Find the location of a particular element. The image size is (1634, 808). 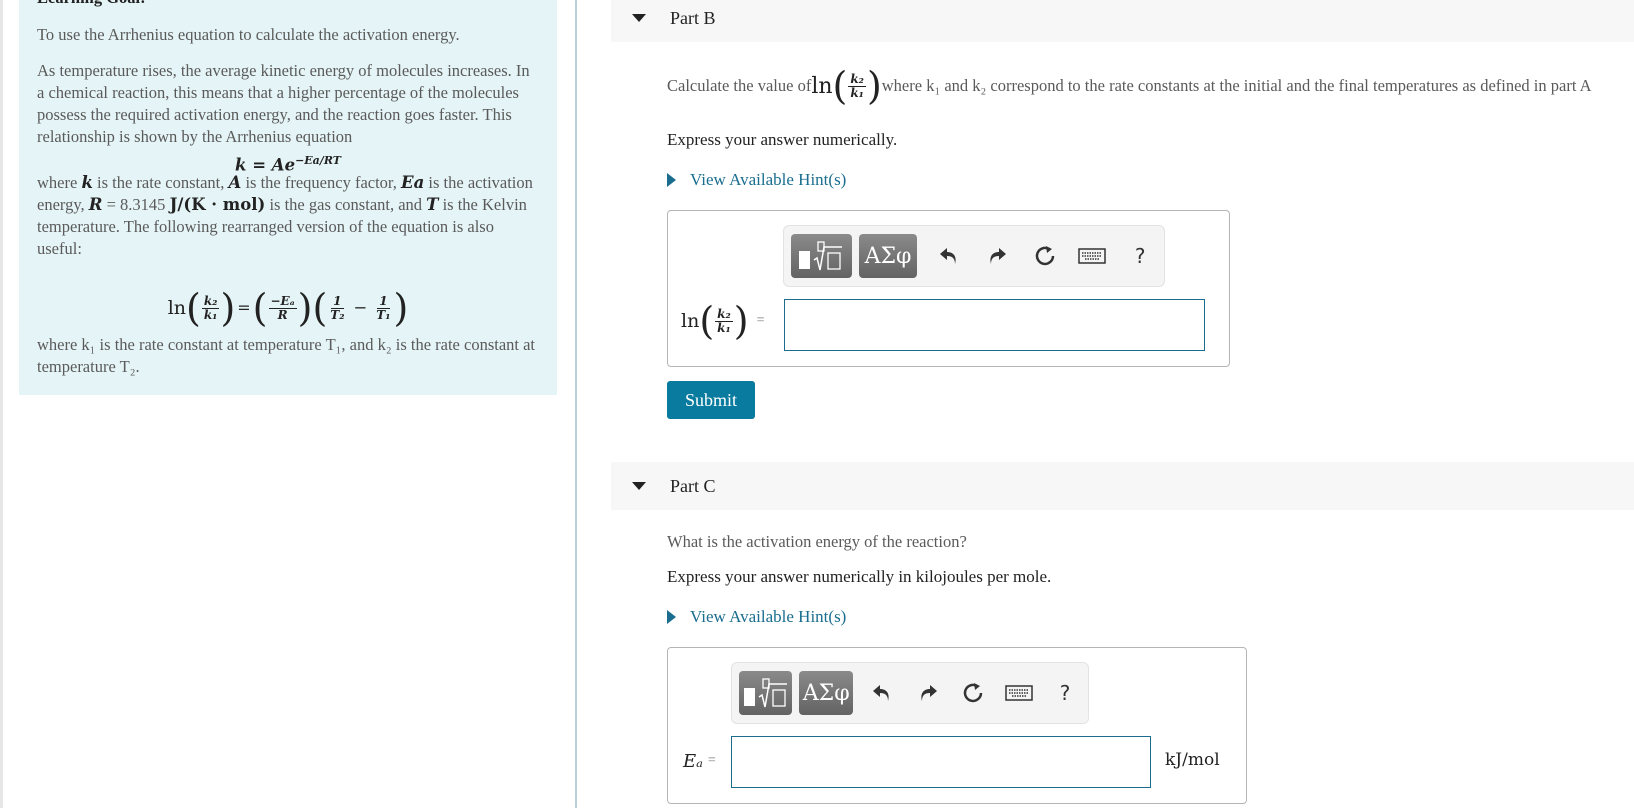

part-b-answer-box: ΑΣφ ? ln ( k₂ k₁ ) = is located at coordinates (948, 288).